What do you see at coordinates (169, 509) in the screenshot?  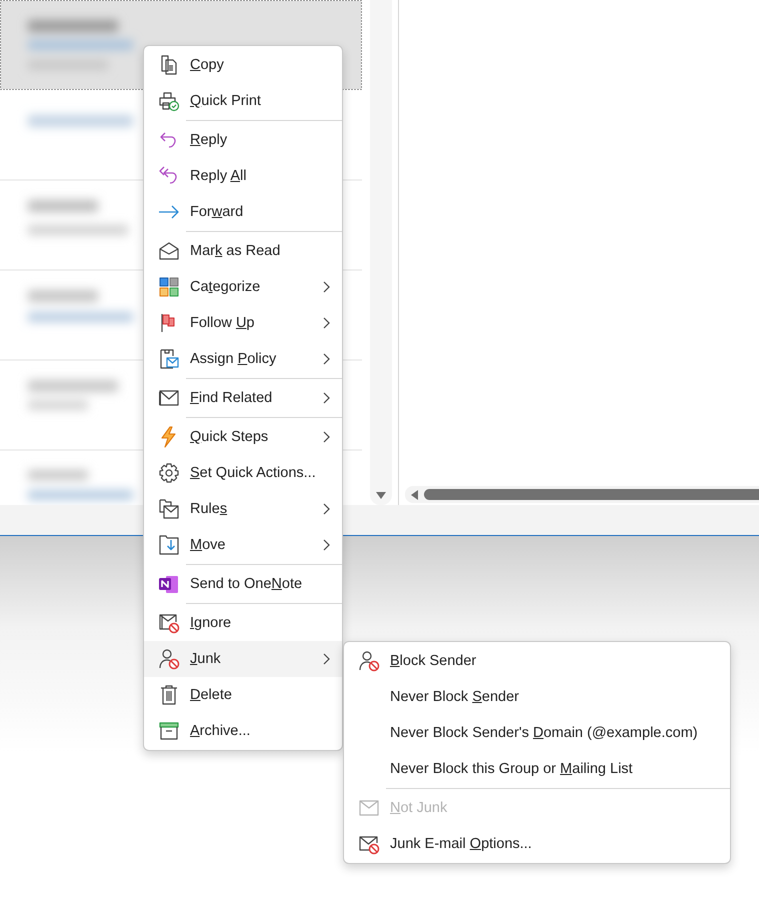 I see `folder-envelope-icon` at bounding box center [169, 509].